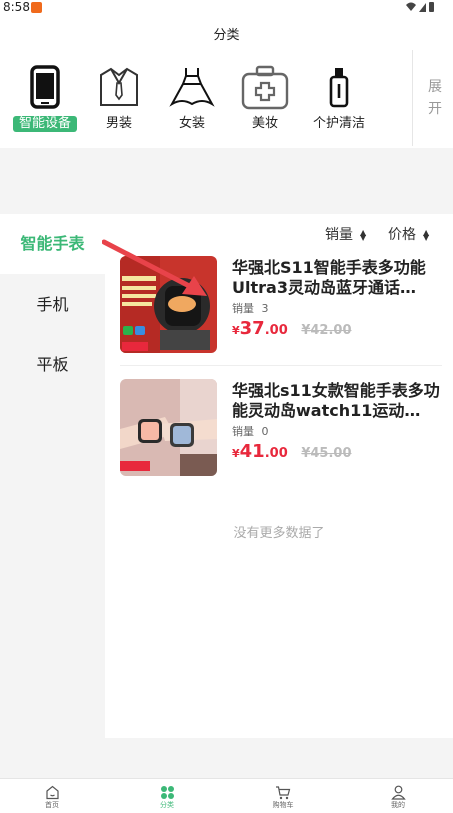 The height and width of the screenshot is (813, 453). Describe the element at coordinates (292, 328) in the screenshot. I see `product-price: ¥37.00 ¥42.00` at that location.